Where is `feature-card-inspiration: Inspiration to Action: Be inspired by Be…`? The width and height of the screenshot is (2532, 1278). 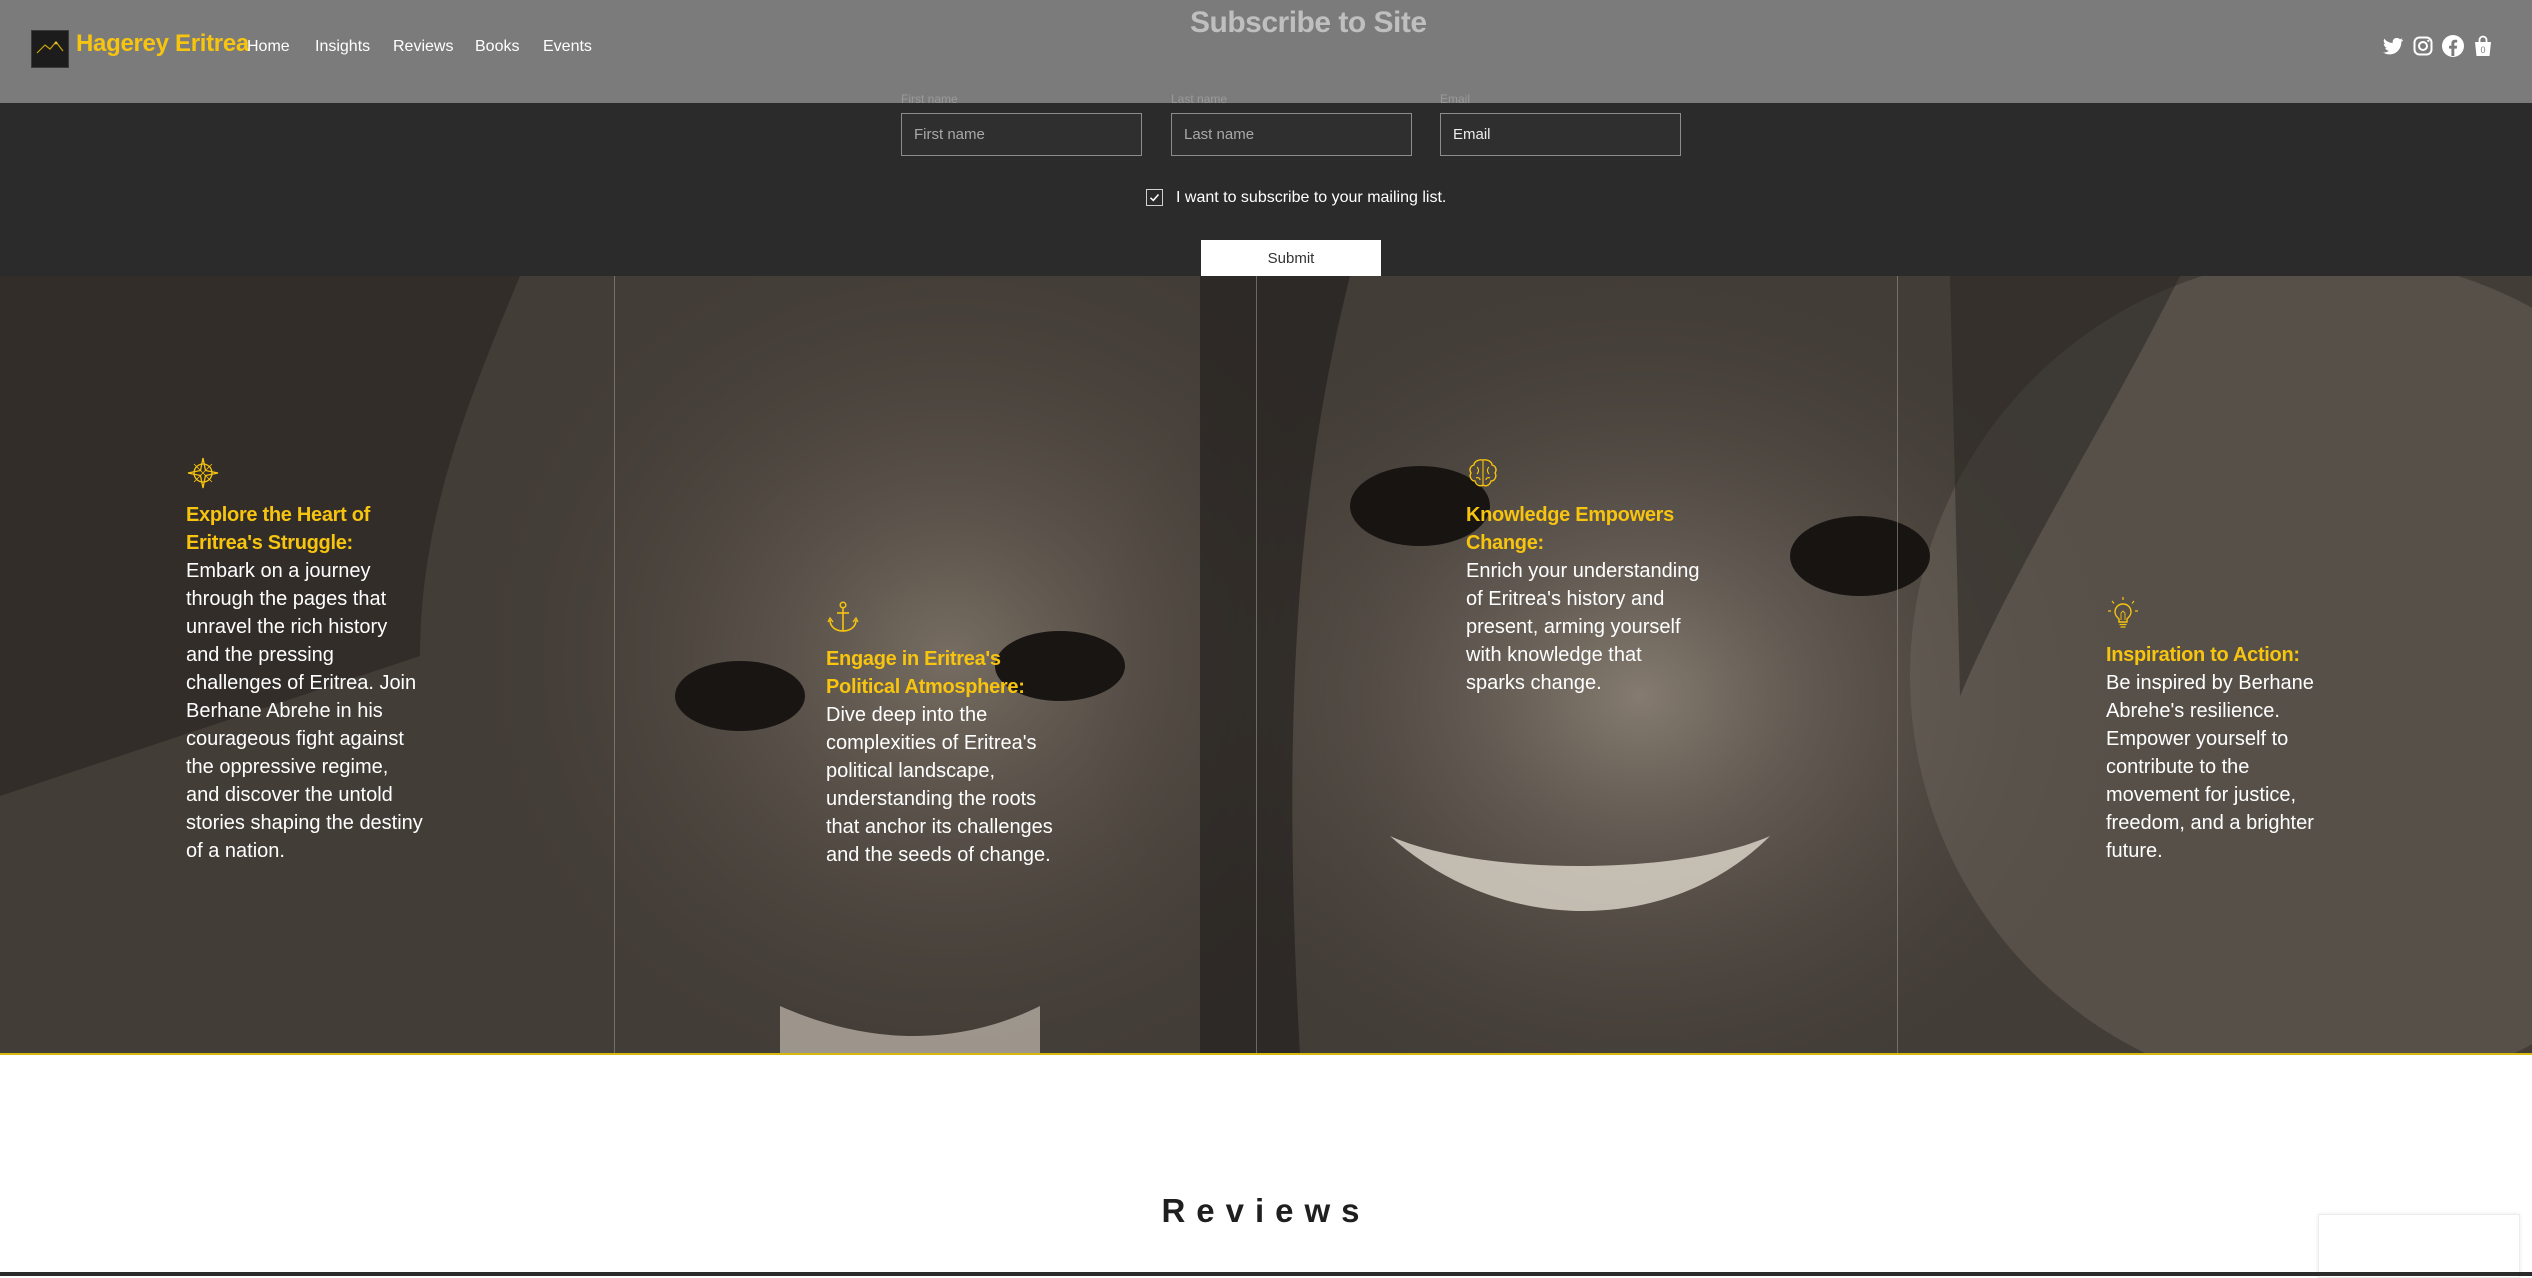 feature-card-inspiration: Inspiration to Action: Be inspired by Be… is located at coordinates (2226, 730).